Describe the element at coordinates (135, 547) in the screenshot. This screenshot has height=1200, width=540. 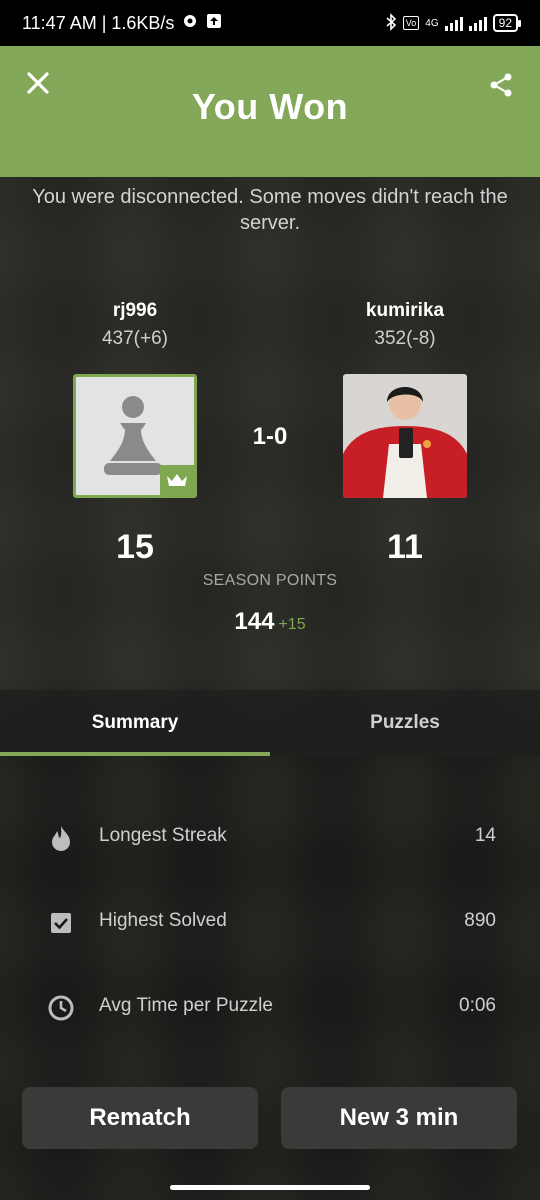
I see `player-left-points: 15` at that location.